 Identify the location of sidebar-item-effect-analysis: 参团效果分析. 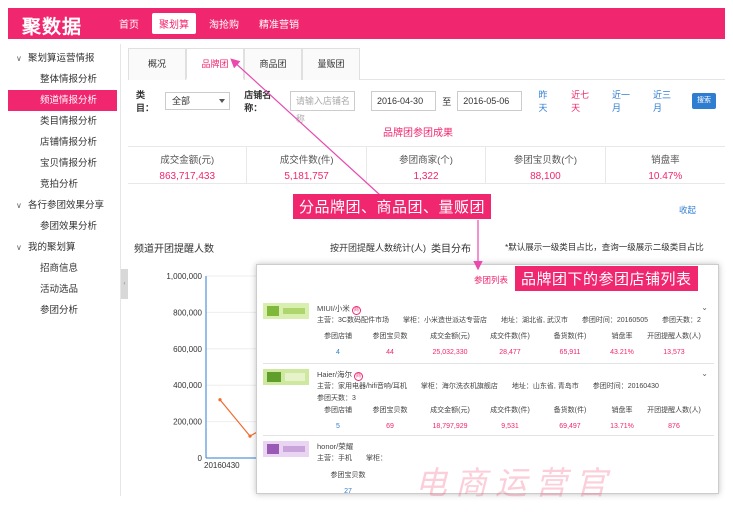
(62, 226).